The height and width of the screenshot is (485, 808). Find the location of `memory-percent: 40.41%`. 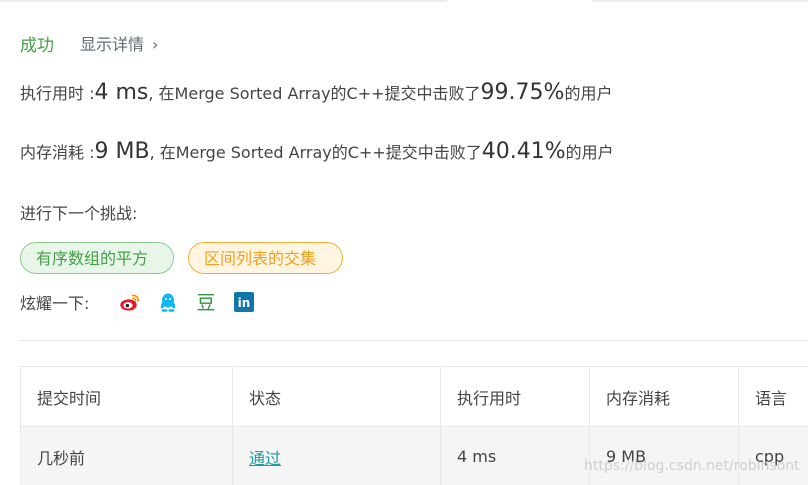

memory-percent: 40.41% is located at coordinates (523, 151).